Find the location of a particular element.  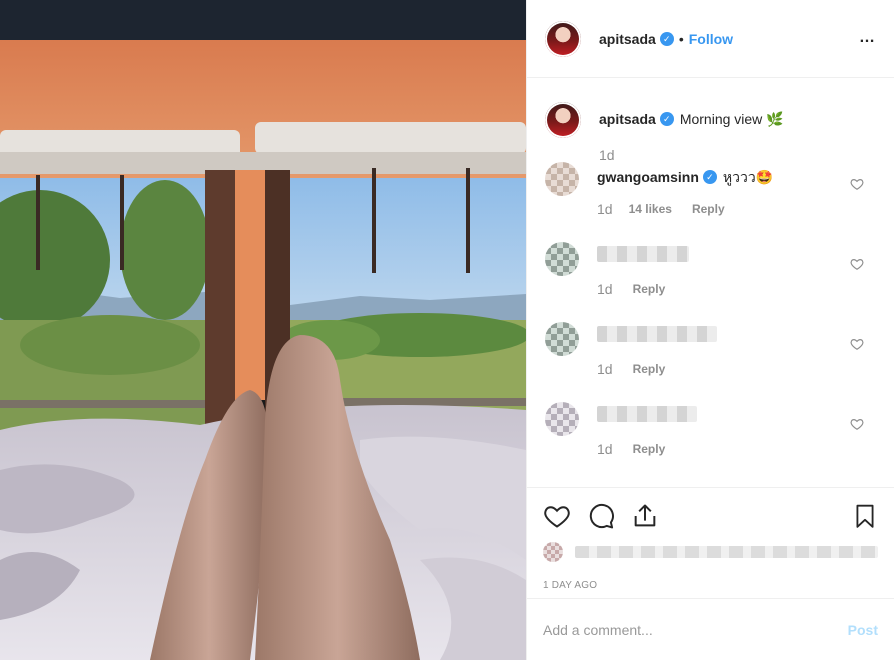

share-icon is located at coordinates (645, 516).